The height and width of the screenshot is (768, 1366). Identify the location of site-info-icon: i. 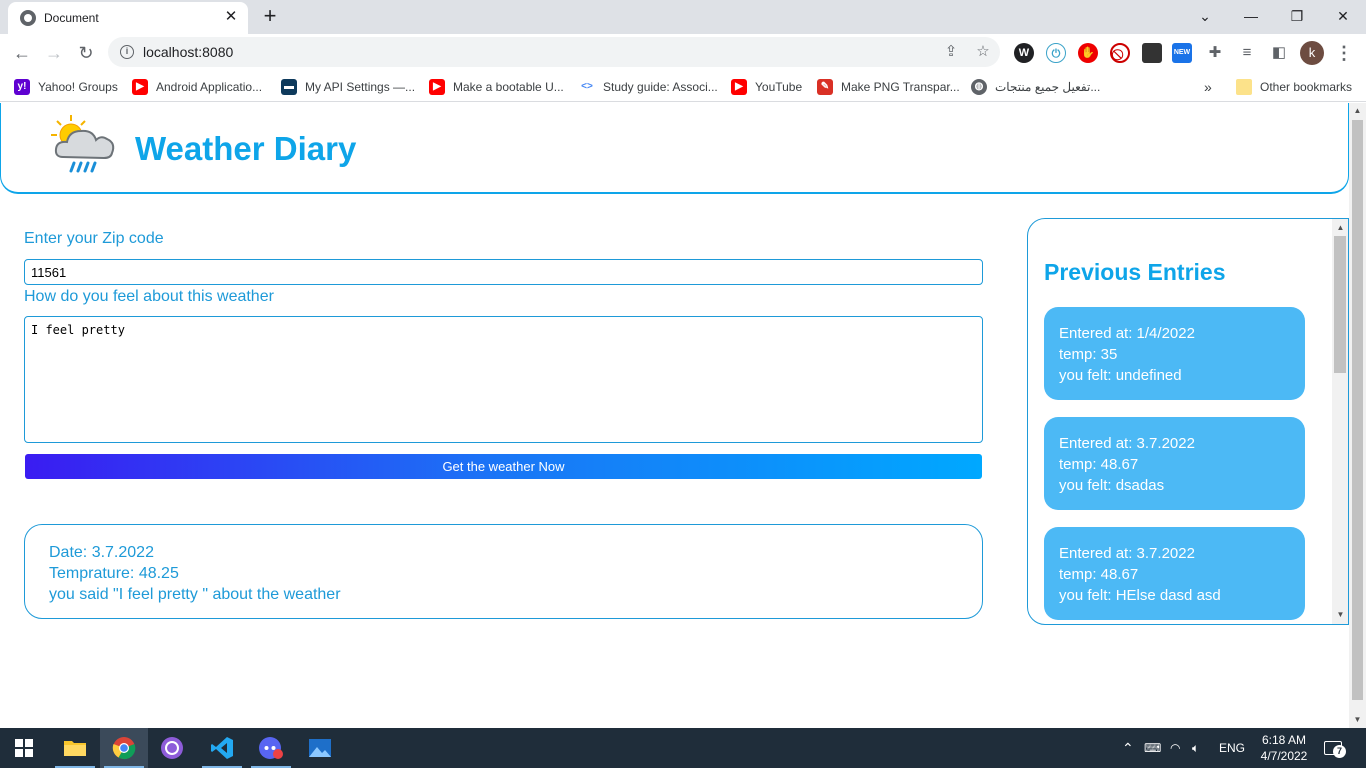
(127, 52).